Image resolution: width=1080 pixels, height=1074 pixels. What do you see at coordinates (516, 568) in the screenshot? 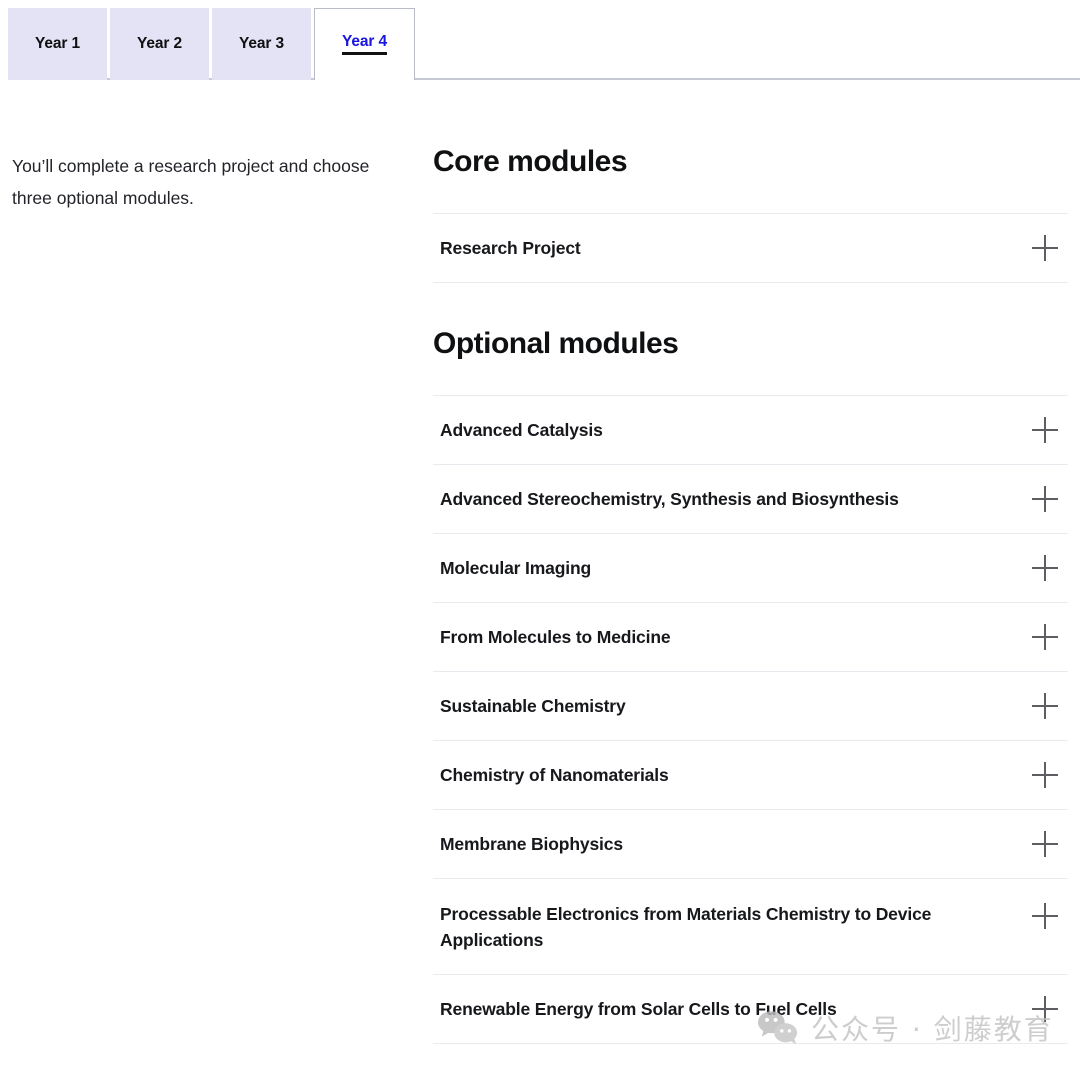
I see `accordion-title: Molecular Imaging` at bounding box center [516, 568].